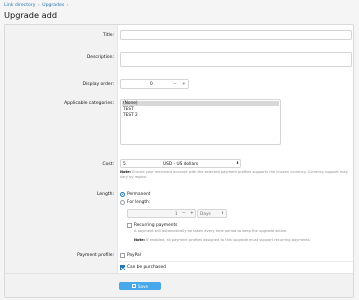  What do you see at coordinates (95, 255) in the screenshot?
I see `payment-profile-label: Payment profile:` at bounding box center [95, 255].